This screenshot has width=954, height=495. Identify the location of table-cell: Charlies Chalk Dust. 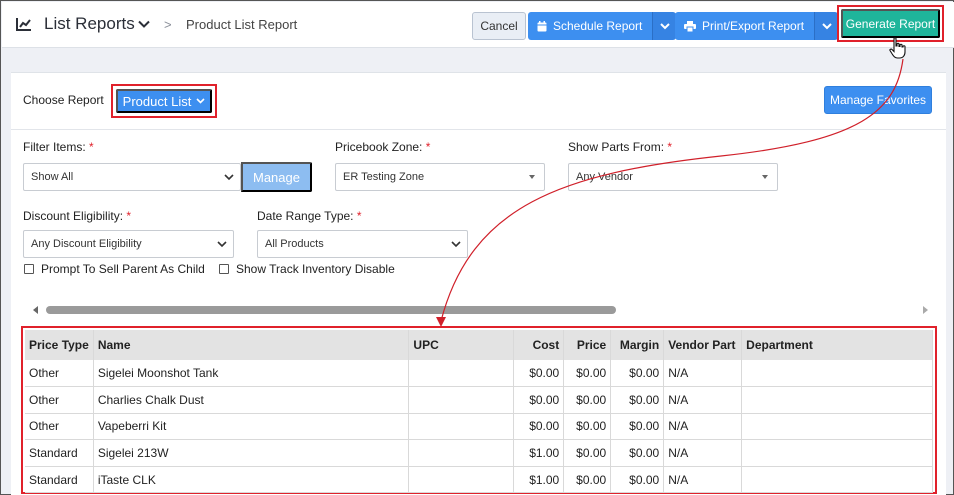
(251, 400).